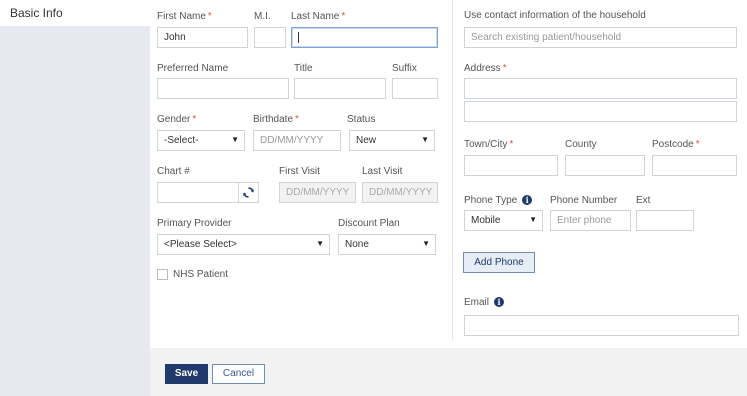 The width and height of the screenshot is (747, 396). Describe the element at coordinates (340, 88) in the screenshot. I see `title-field` at that location.